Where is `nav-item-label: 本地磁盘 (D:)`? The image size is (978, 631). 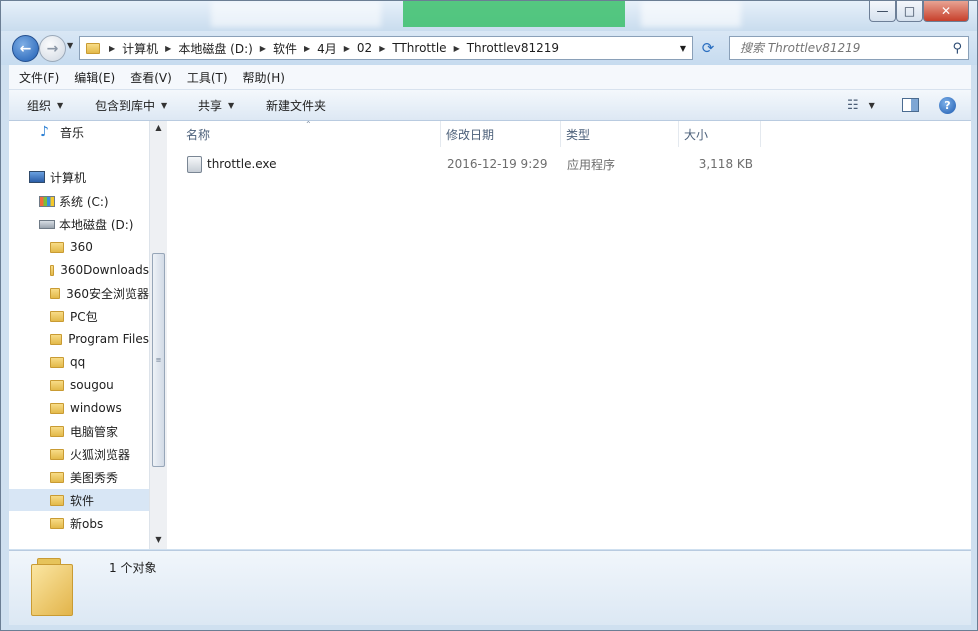 nav-item-label: 本地磁盘 (D:) is located at coordinates (96, 224).